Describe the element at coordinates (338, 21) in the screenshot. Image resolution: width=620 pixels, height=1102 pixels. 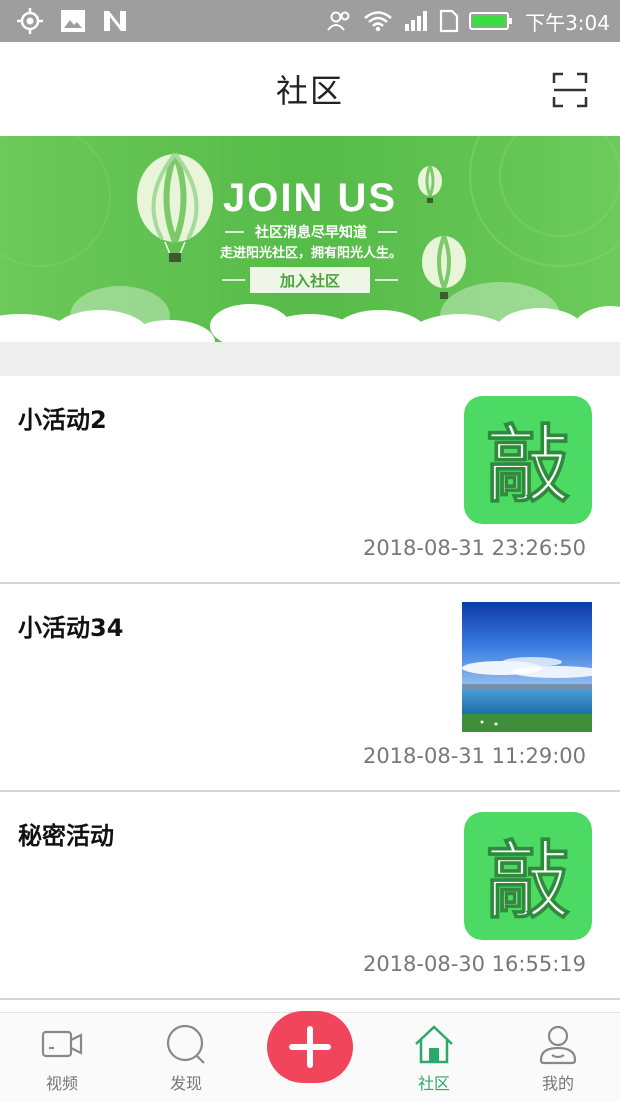
I see `contacts-icon` at that location.